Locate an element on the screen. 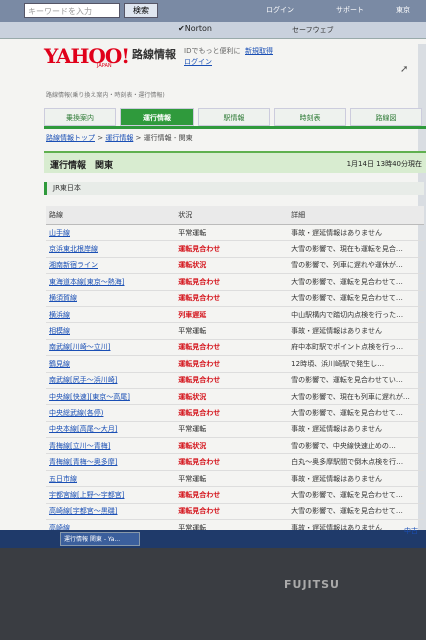  table-row: 相模線 平常運転 事故・遅延情報はありません is located at coordinates (235, 331).